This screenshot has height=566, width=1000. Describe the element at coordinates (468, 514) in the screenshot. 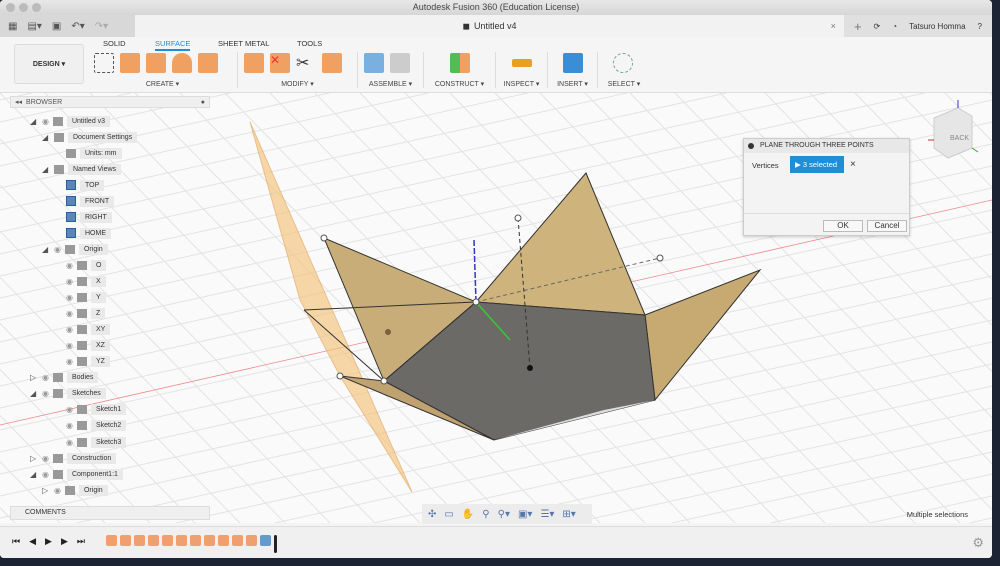

I see `pan-icon: ✋` at that location.